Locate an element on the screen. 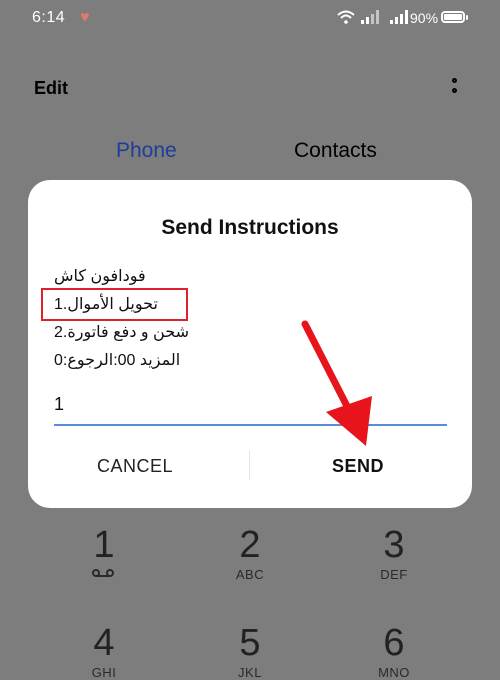  dialpad-key-2: 2 ABC is located at coordinates (250, 553).